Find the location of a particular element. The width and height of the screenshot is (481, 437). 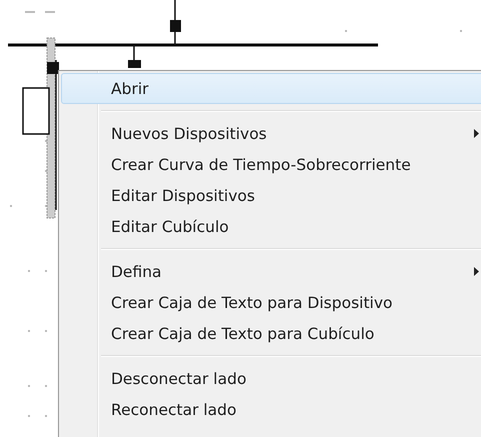

menu-item: Crear Caja de Texto para Dispositivo is located at coordinates (271, 302).